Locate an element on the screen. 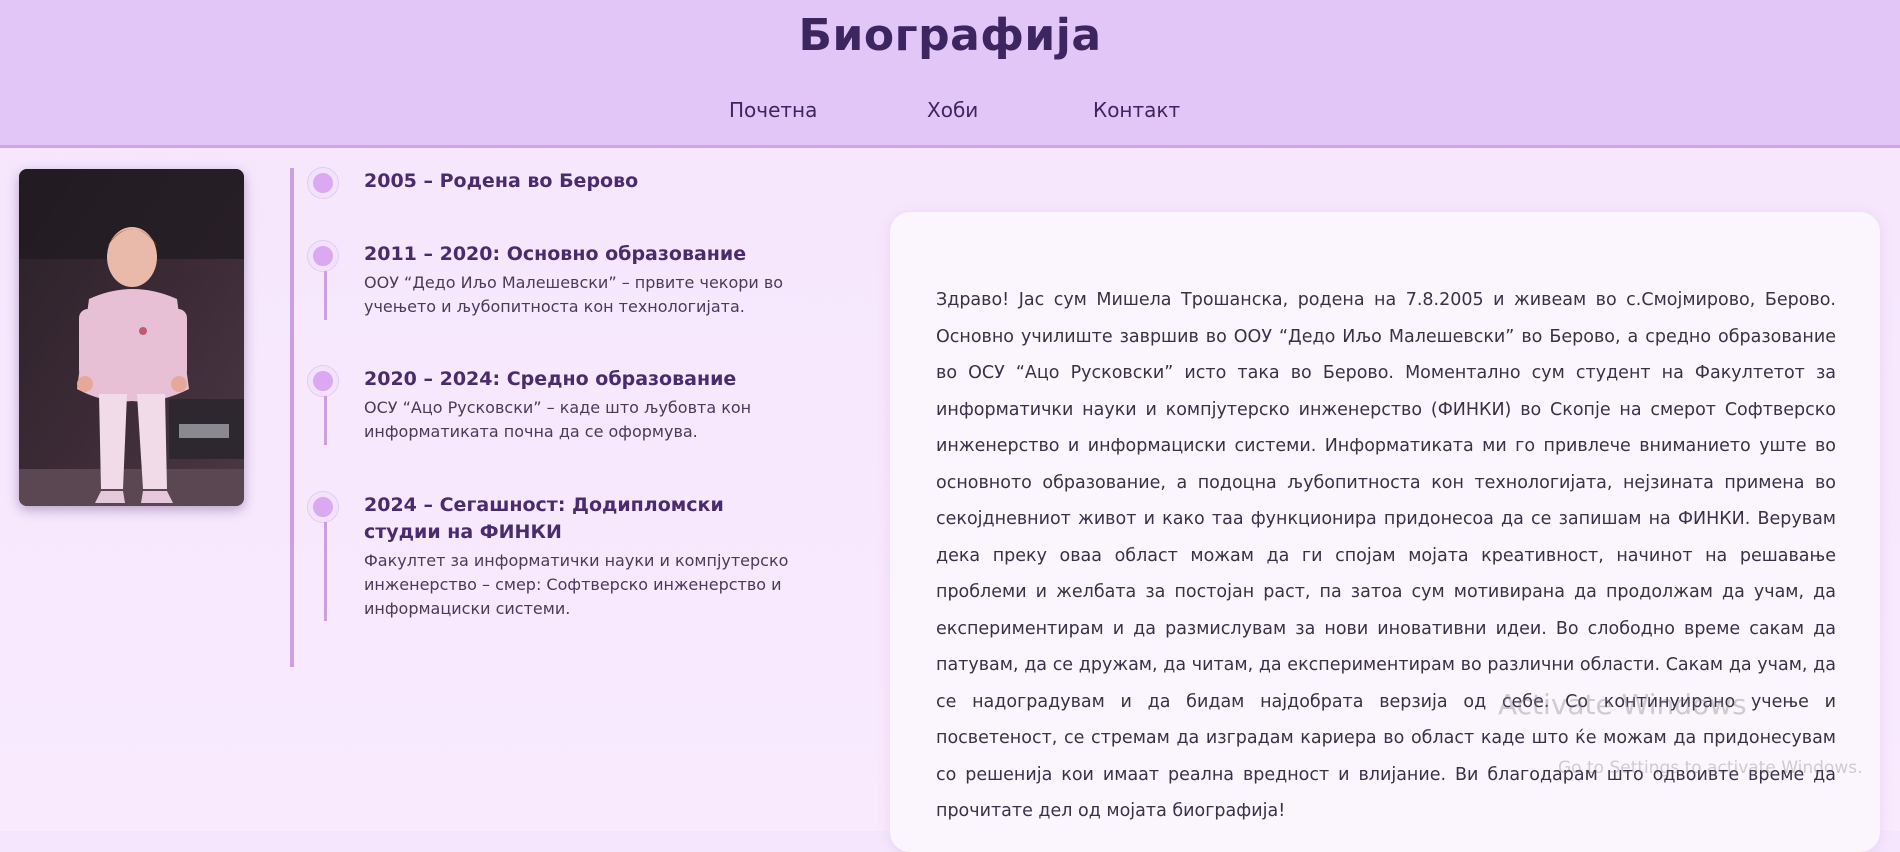 The image size is (1900, 852). main-nav: Почетна Хоби Контакт is located at coordinates (950, 113).